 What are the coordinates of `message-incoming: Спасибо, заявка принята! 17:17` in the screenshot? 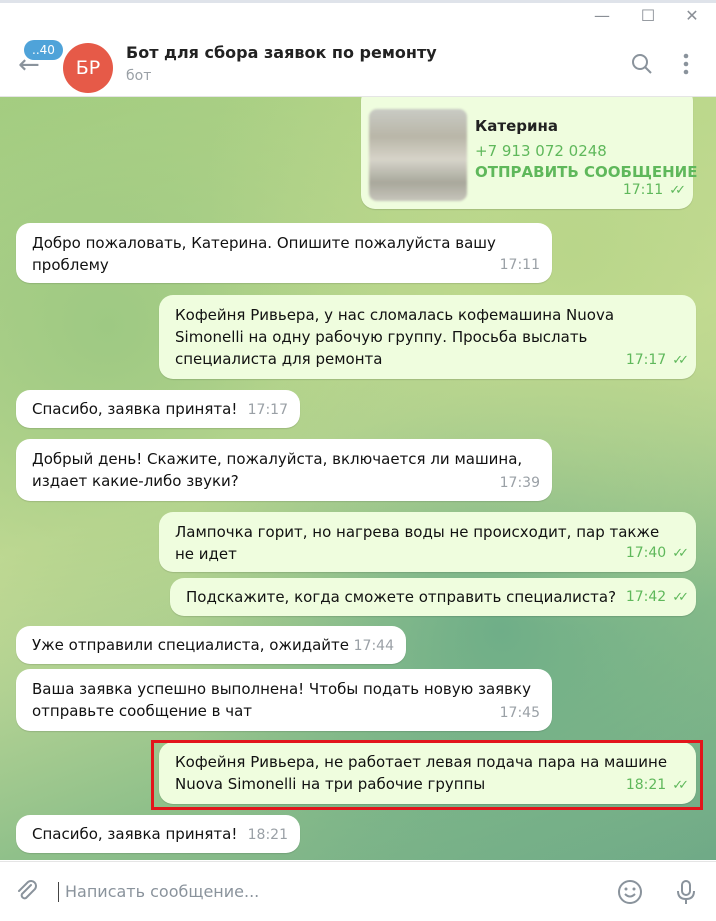 It's located at (158, 409).